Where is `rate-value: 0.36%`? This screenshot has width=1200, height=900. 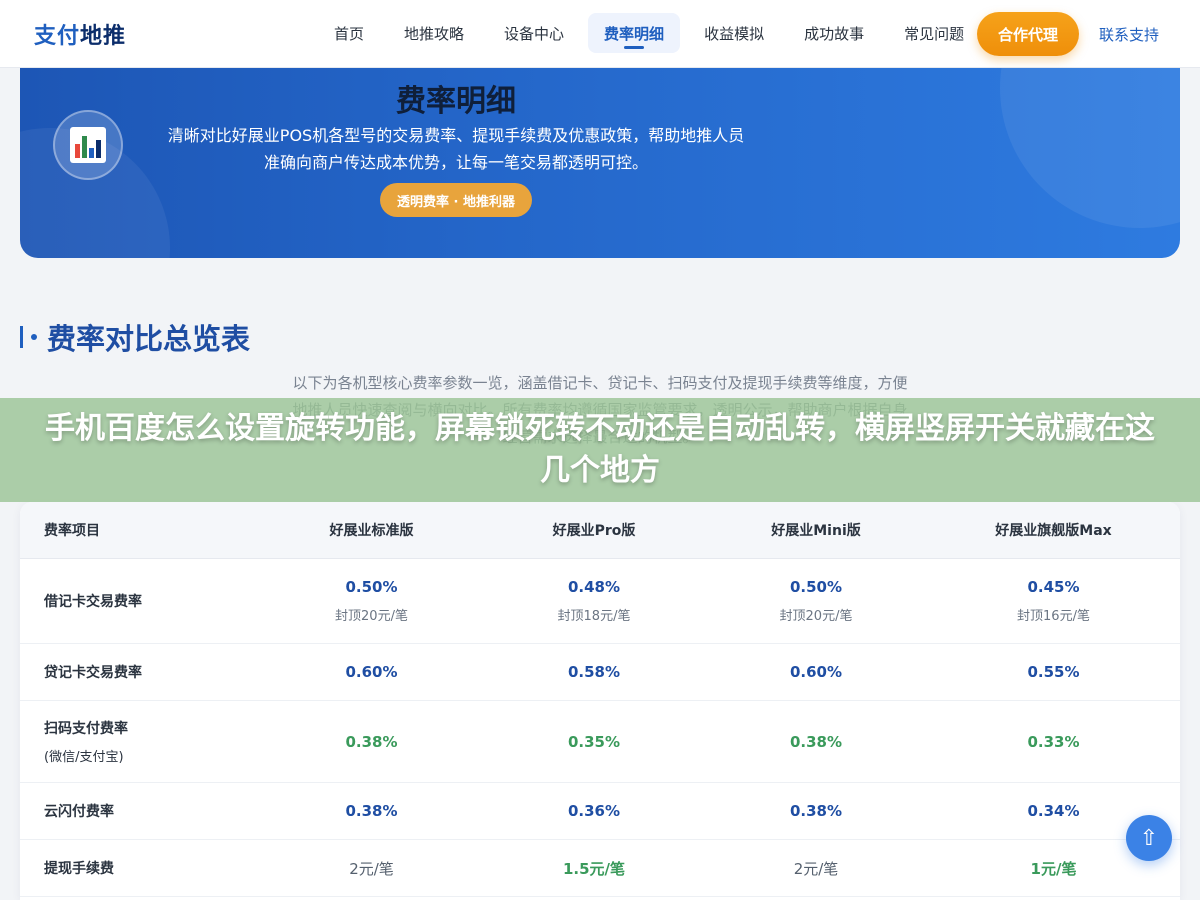
rate-value: 0.36% is located at coordinates (594, 811).